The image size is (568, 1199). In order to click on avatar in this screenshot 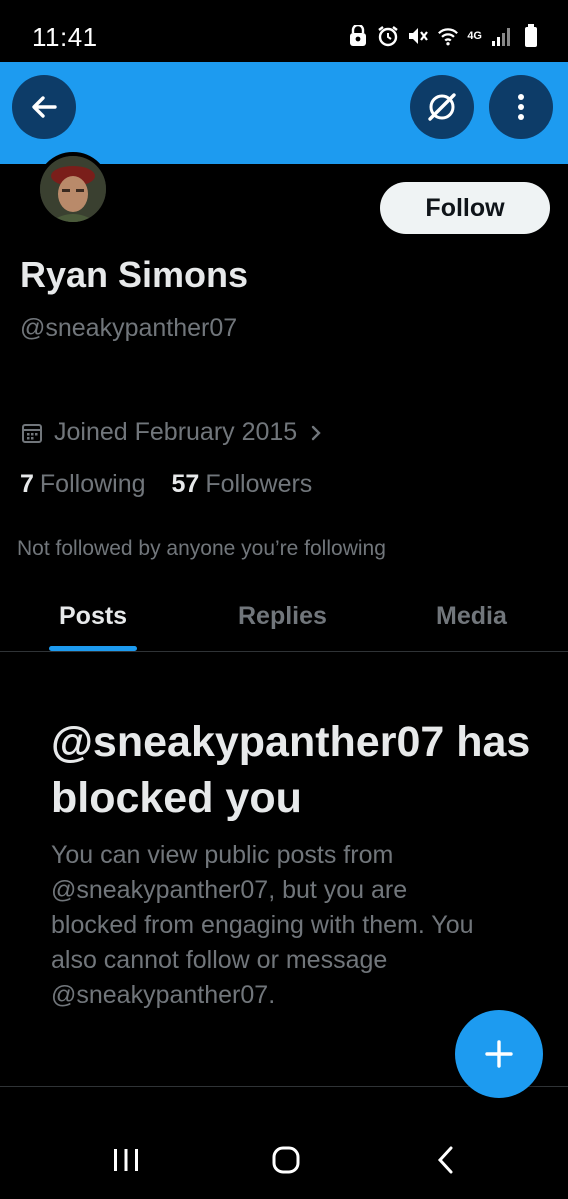, I will do `click(73, 189)`.